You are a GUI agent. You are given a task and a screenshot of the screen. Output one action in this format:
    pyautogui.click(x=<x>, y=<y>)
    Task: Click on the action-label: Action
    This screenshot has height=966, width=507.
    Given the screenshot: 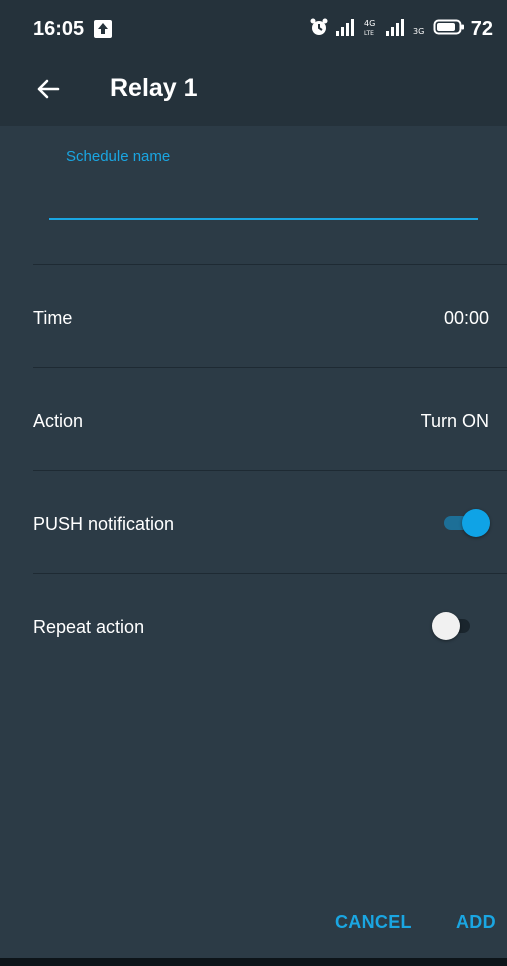 What is the action you would take?
    pyautogui.click(x=58, y=421)
    